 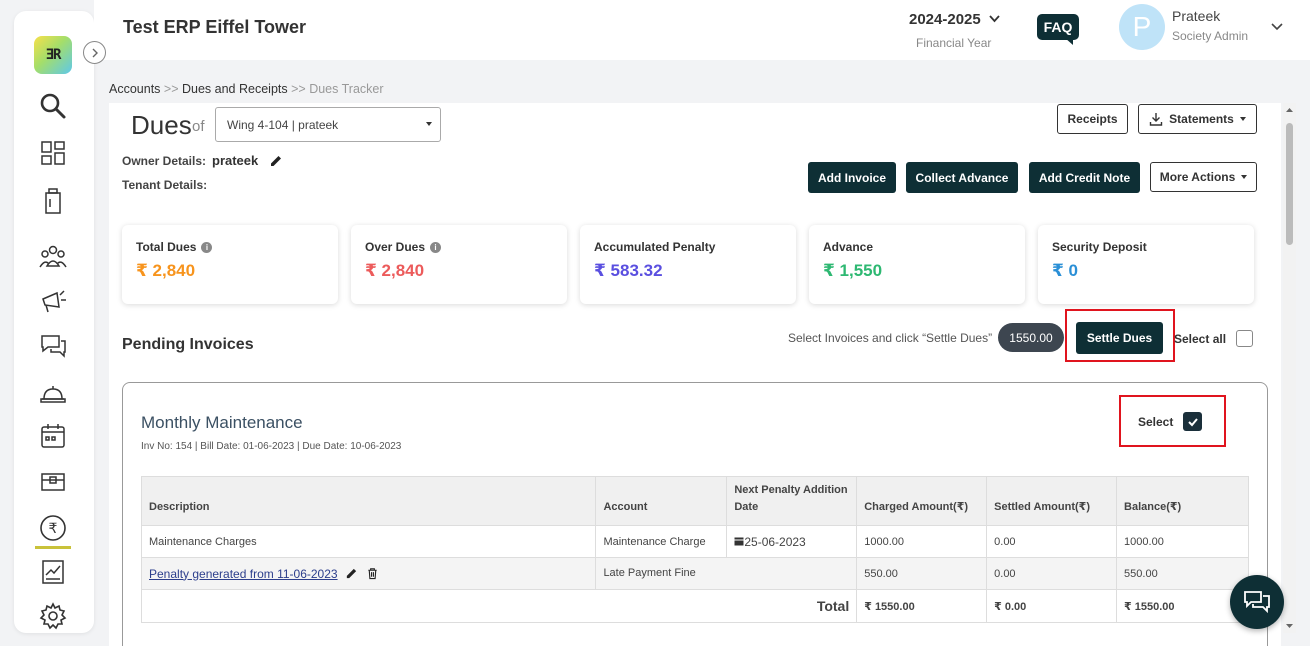 What do you see at coordinates (1052, 606) in the screenshot?
I see `total-settled: ₹ 0.00` at bounding box center [1052, 606].